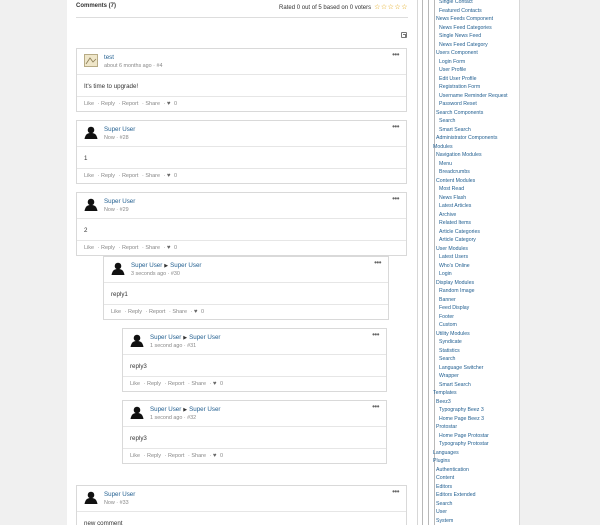 This screenshot has width=600, height=525. What do you see at coordinates (474, 172) in the screenshot?
I see `sitemap-link: Breadcrumbs` at bounding box center [474, 172].